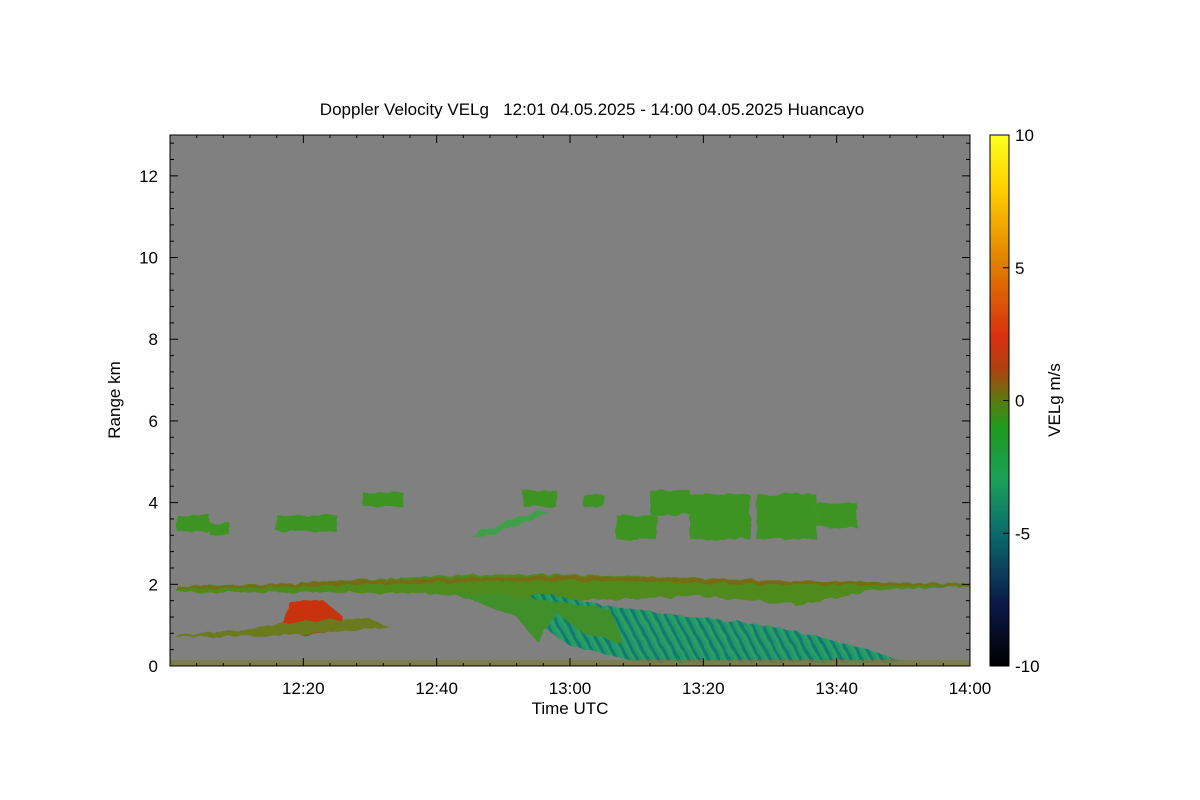 This screenshot has width=1200, height=800. Describe the element at coordinates (1019, 401) in the screenshot. I see `colorbar-tick-label: 0` at that location.